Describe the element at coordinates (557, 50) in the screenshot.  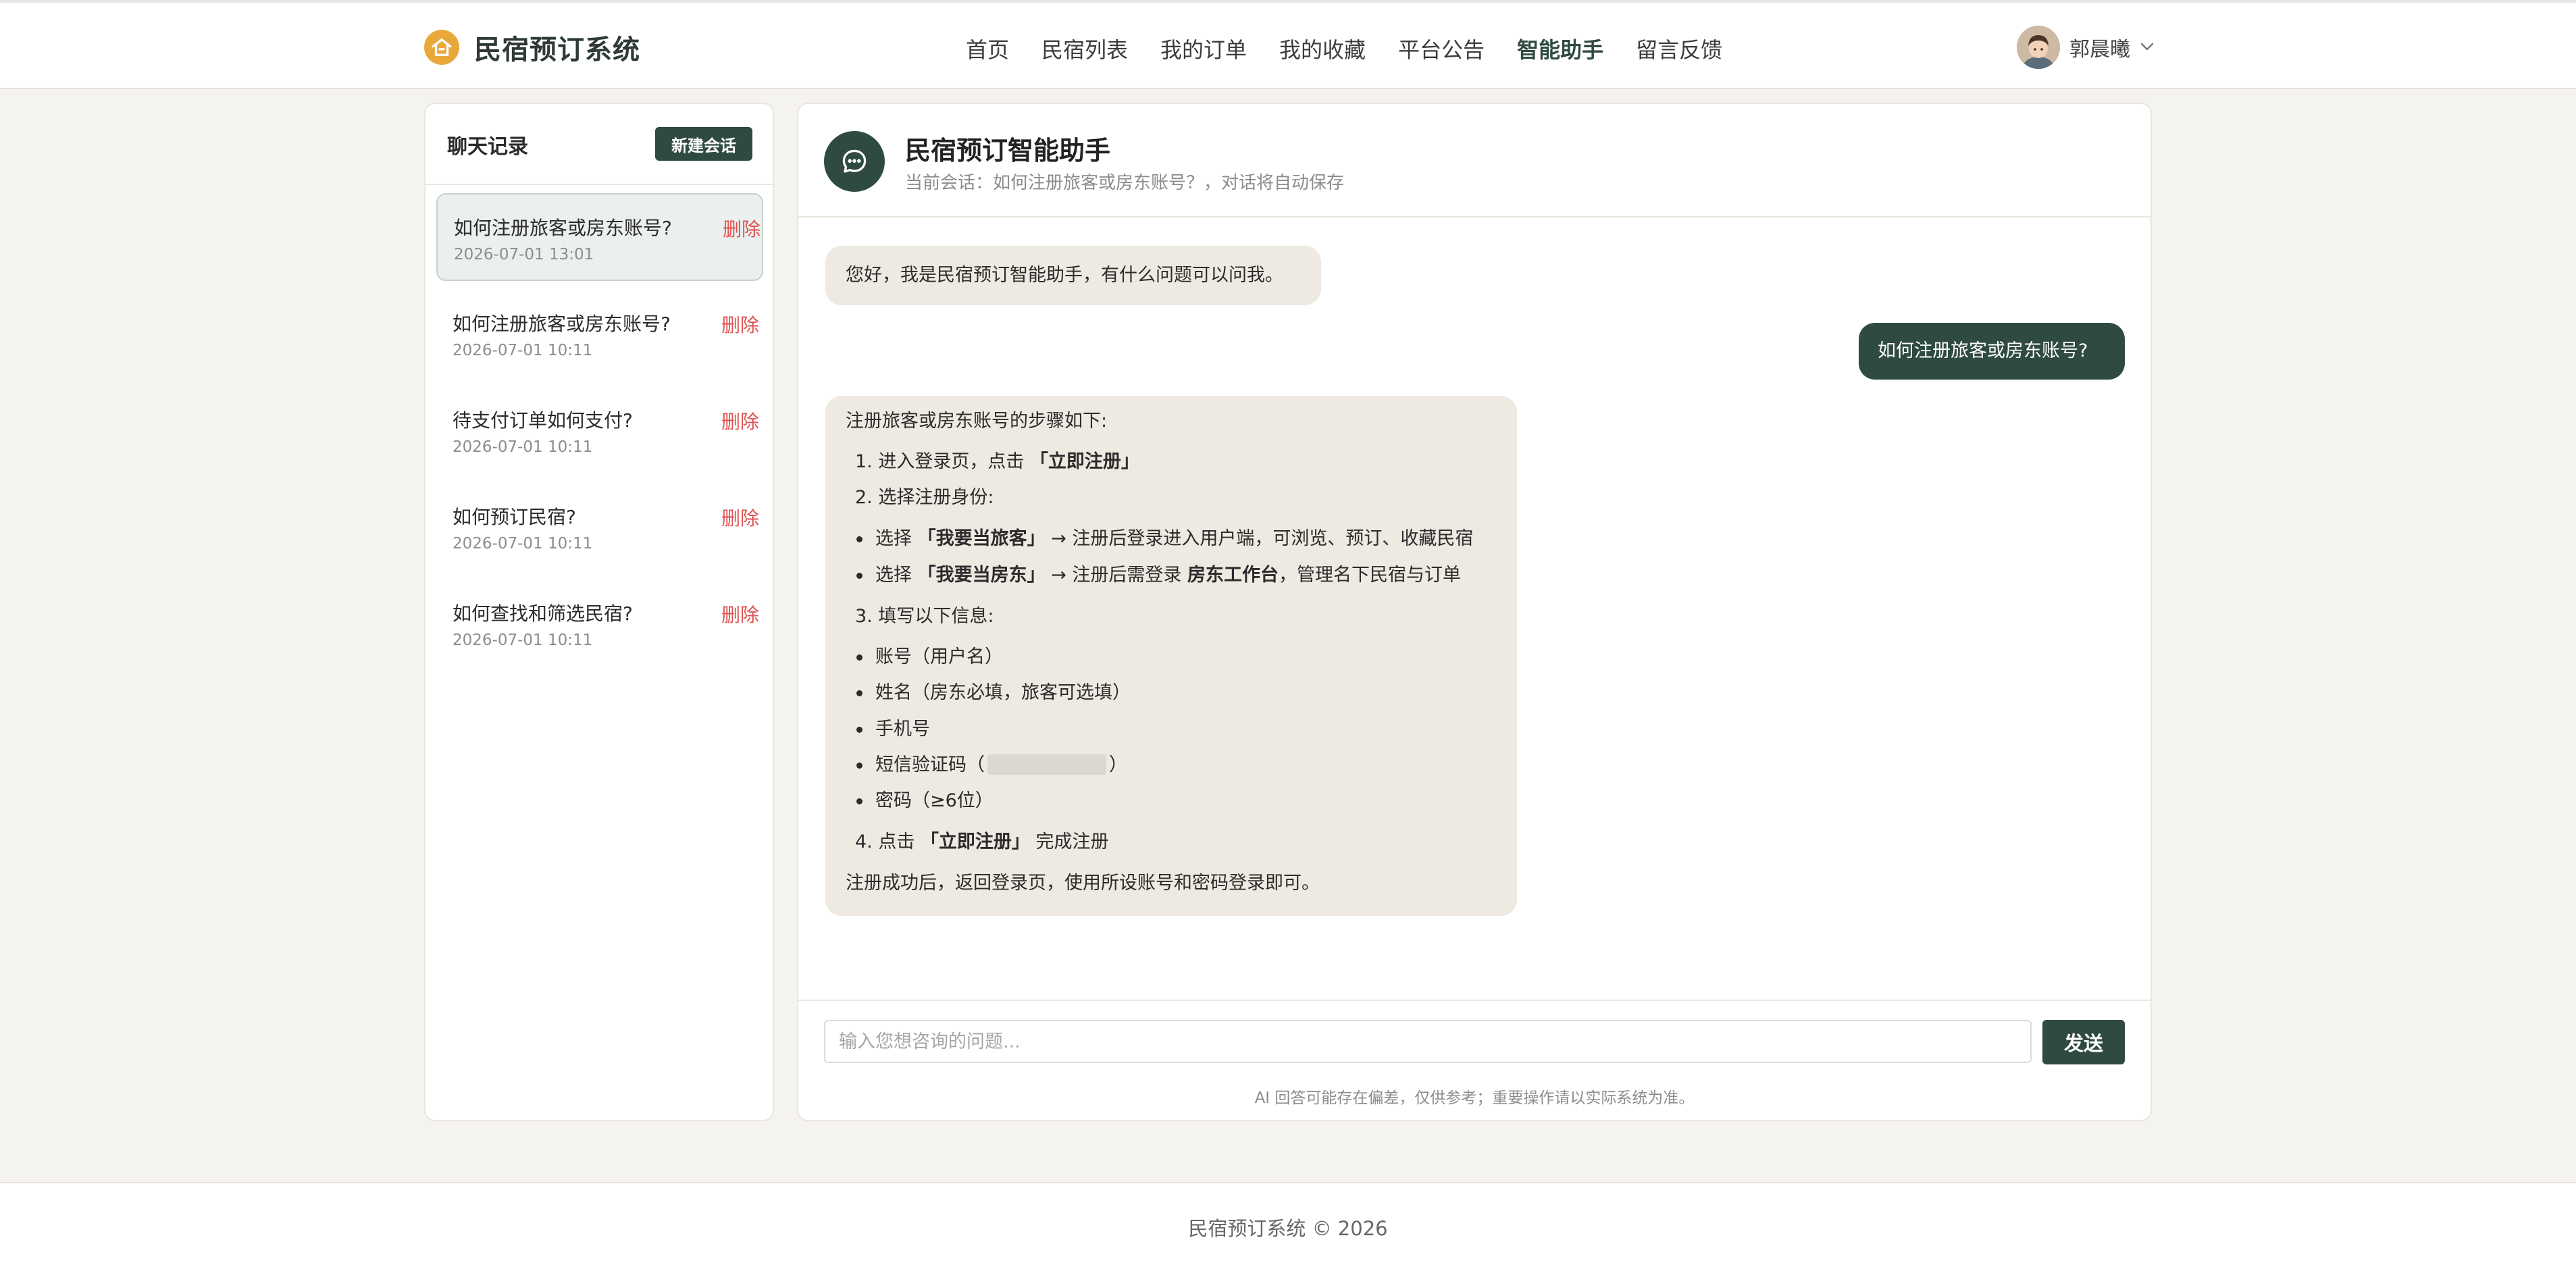
I see `brand-title: 民宿预订系统` at that location.